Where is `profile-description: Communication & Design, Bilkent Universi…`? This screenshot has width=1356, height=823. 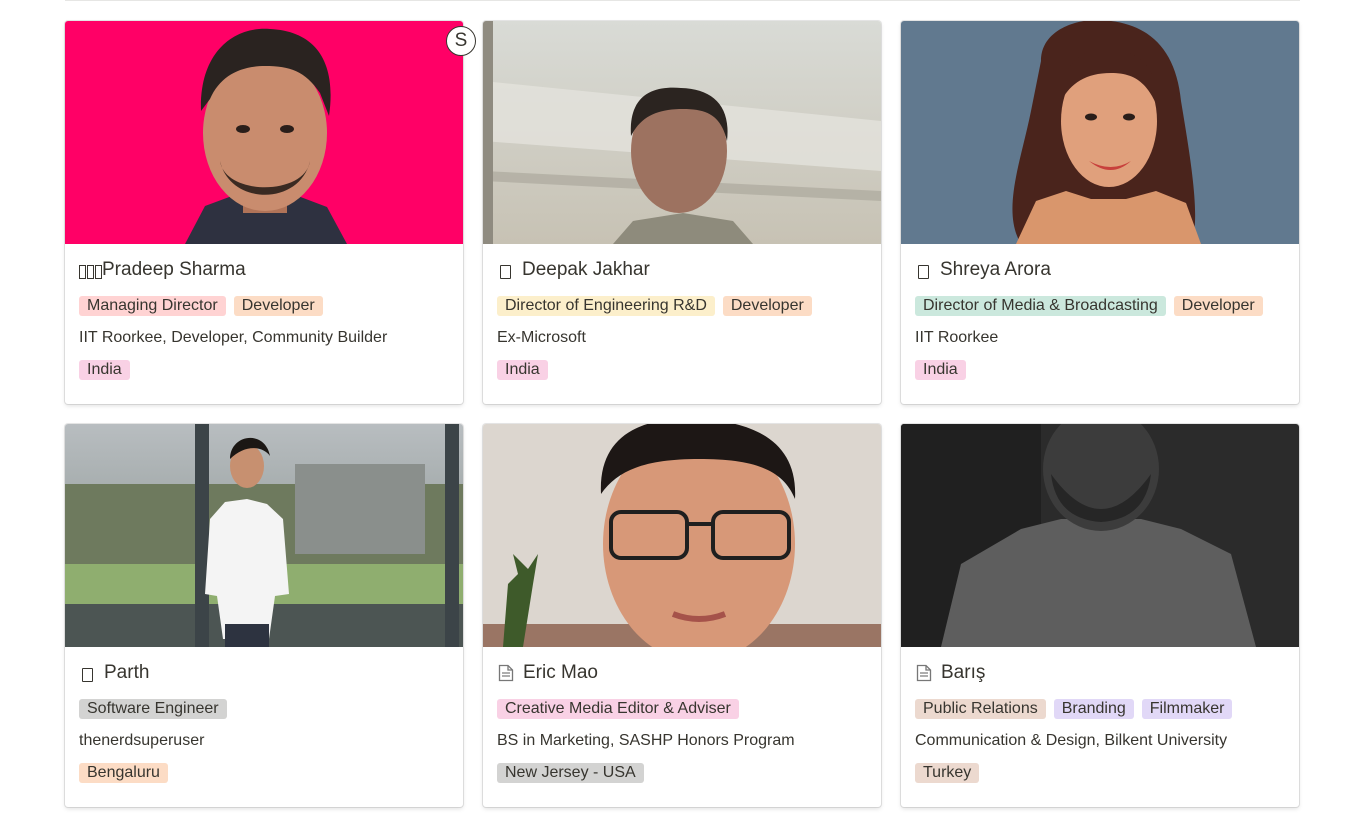
profile-description: Communication & Design, Bilkent Universi… is located at coordinates (1071, 740).